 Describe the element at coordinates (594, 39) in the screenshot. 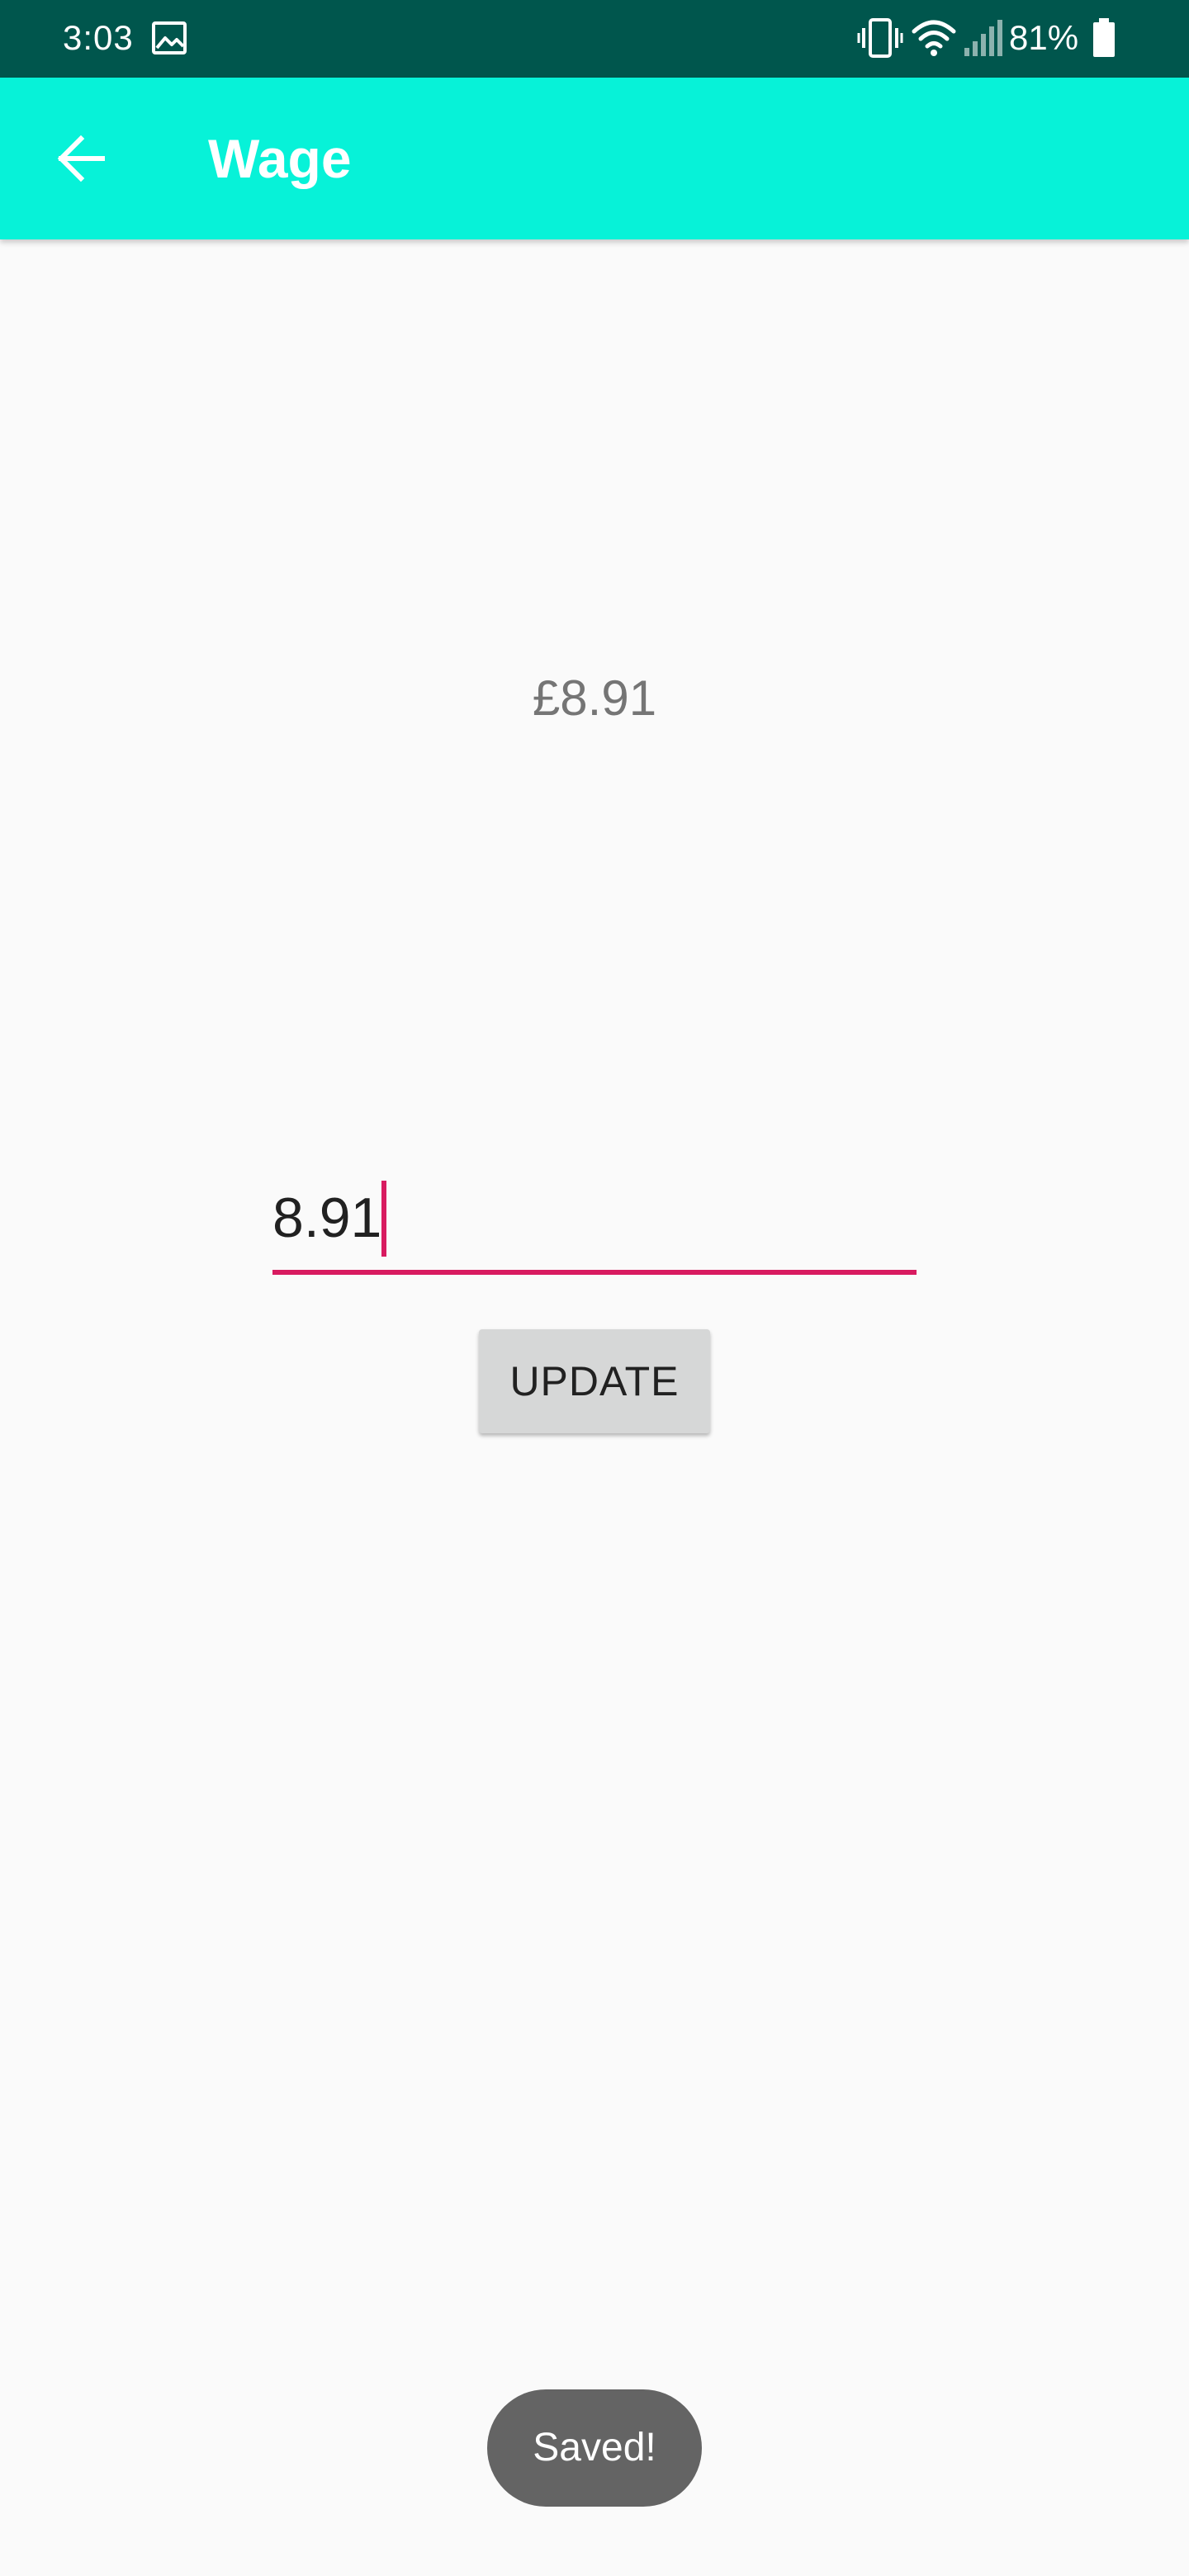

I see `status-bar: 3:03 81%` at that location.